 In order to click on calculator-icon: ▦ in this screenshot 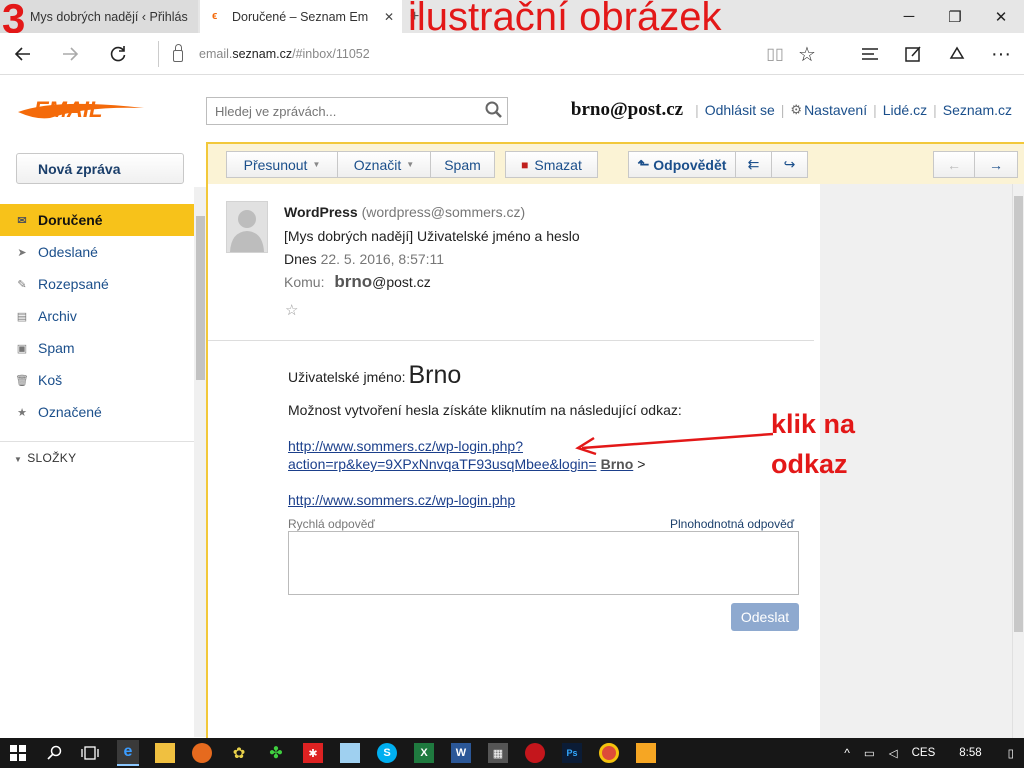, I will do `click(498, 753)`.